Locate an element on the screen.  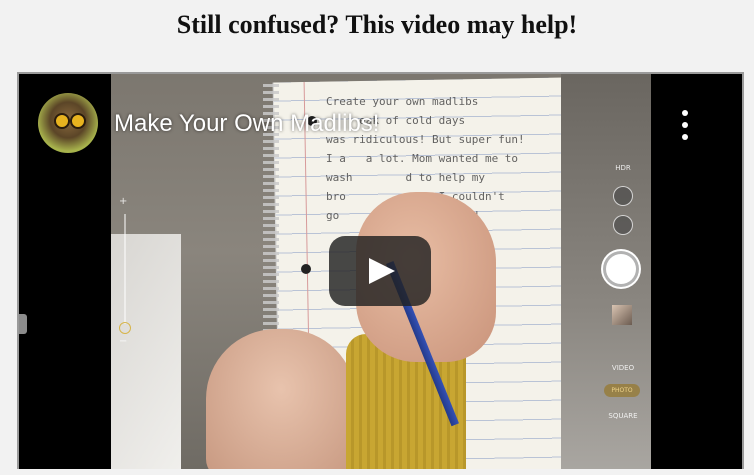
page-heading: Still confused? This video may help! is located at coordinates (377, 24).